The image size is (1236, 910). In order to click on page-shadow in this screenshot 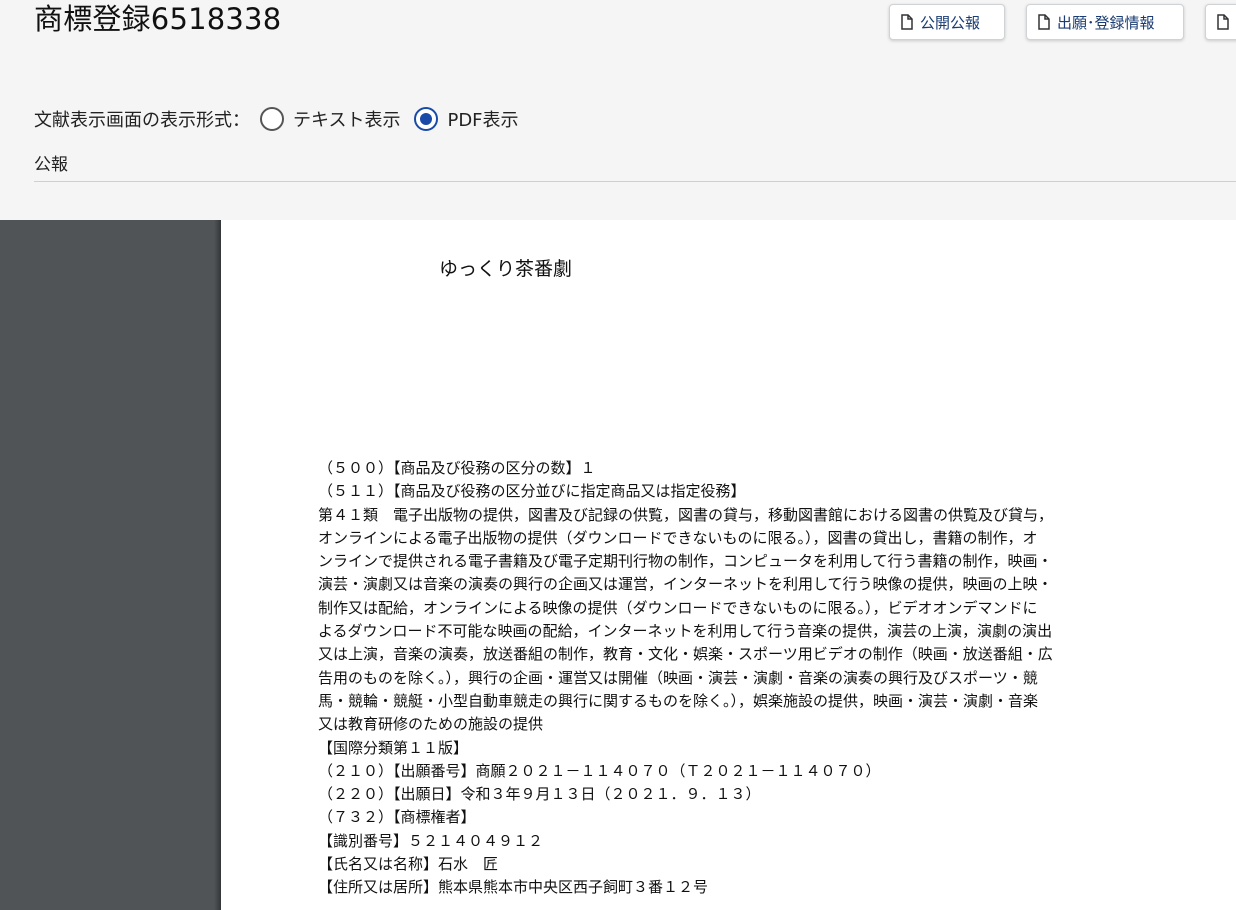, I will do `click(217, 565)`.